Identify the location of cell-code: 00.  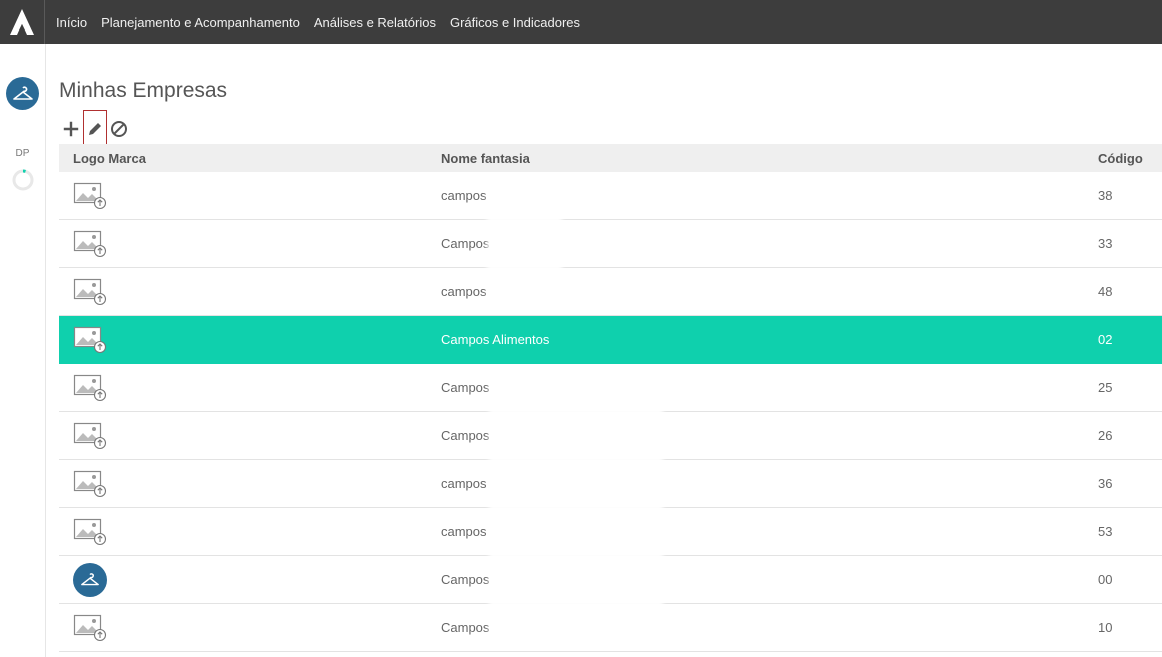
(1105, 579).